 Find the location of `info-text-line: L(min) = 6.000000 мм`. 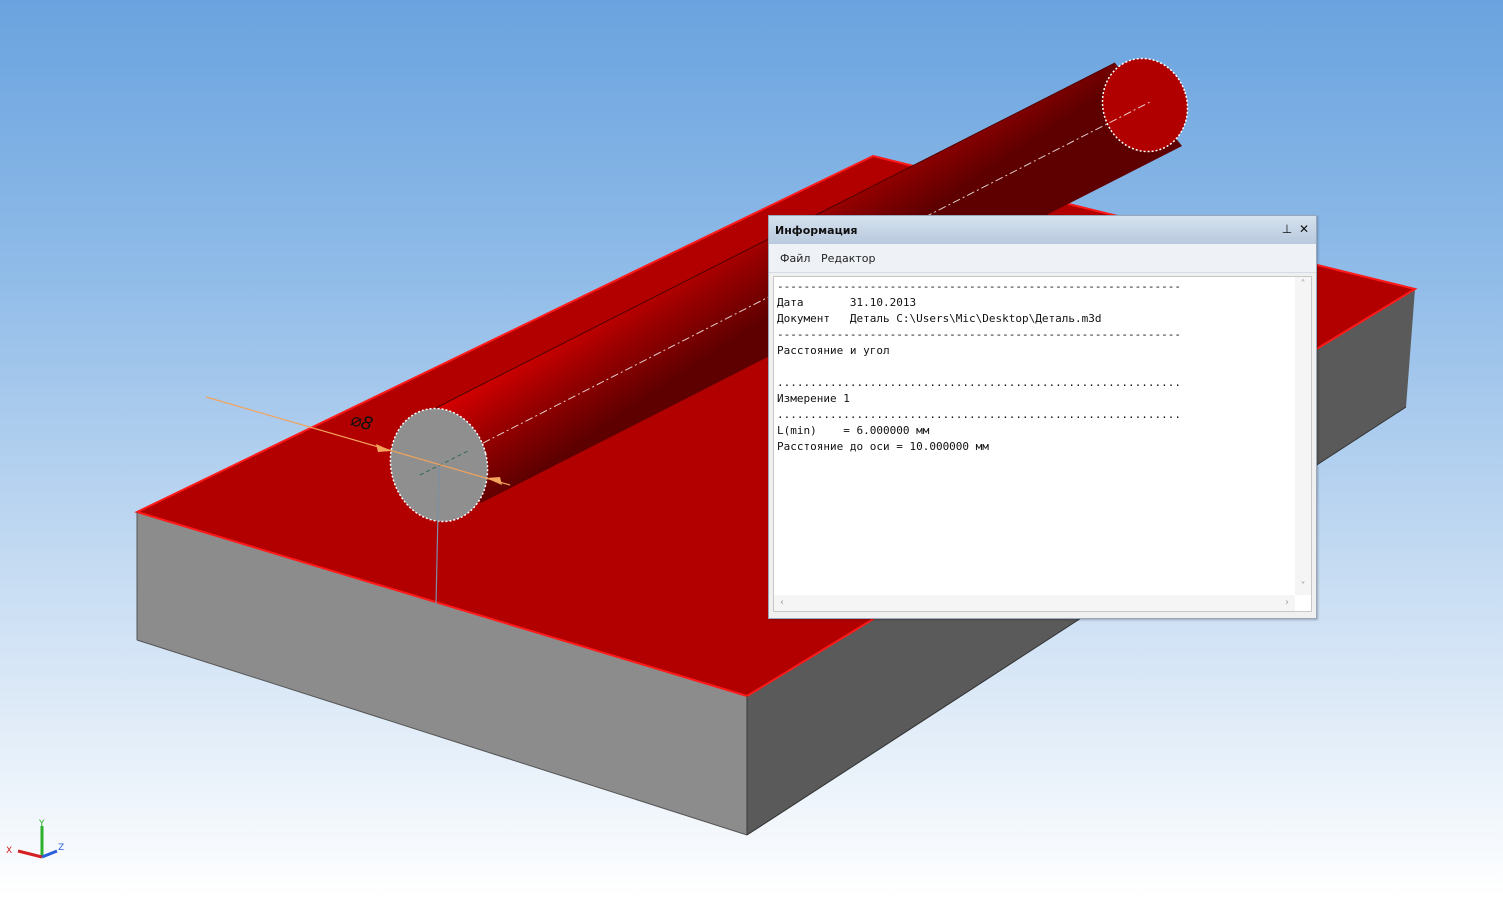

info-text-line: L(min) = 6.000000 мм is located at coordinates (853, 430).